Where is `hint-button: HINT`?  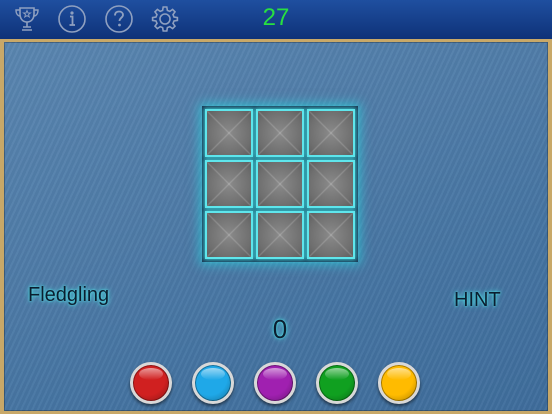 hint-button: HINT is located at coordinates (477, 300).